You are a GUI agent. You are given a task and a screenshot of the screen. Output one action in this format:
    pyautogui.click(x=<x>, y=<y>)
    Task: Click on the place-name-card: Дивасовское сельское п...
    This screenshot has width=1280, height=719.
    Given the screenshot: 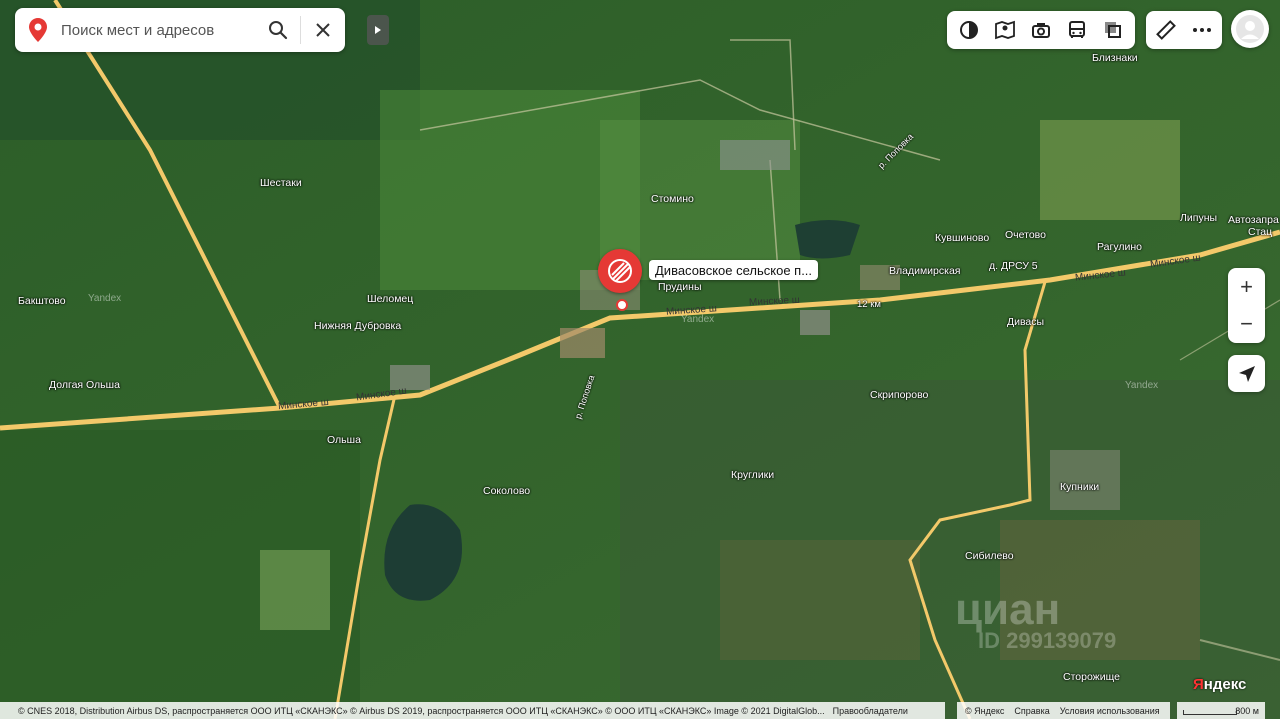 What is the action you would take?
    pyautogui.click(x=734, y=270)
    